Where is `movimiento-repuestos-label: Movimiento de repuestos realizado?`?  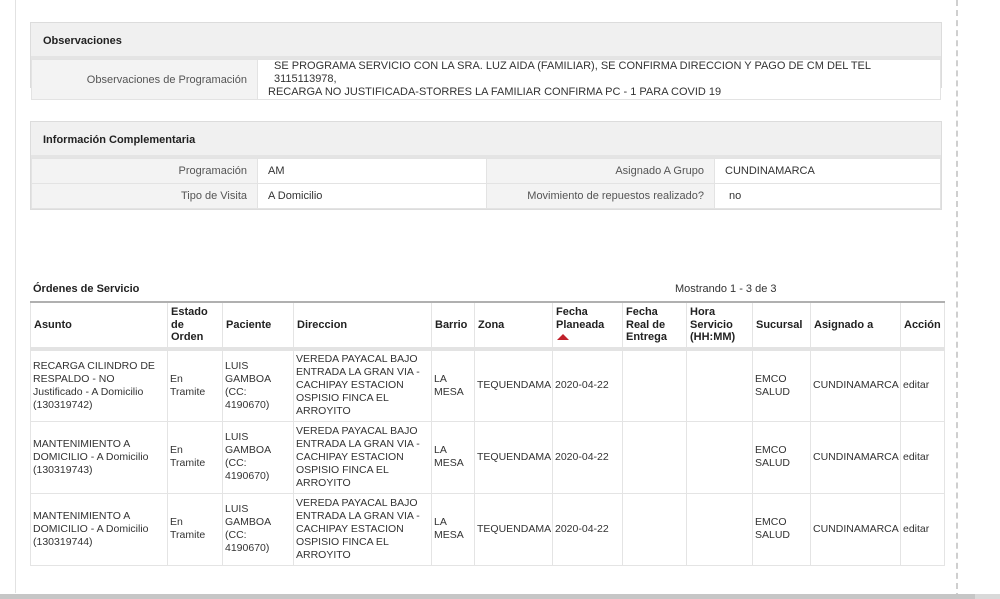
movimiento-repuestos-label: Movimiento de repuestos realizado? is located at coordinates (600, 196).